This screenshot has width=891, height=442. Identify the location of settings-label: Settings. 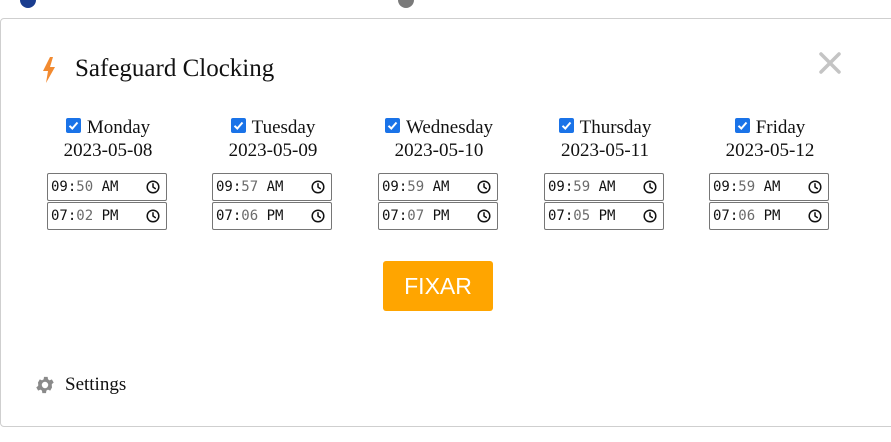
(96, 384).